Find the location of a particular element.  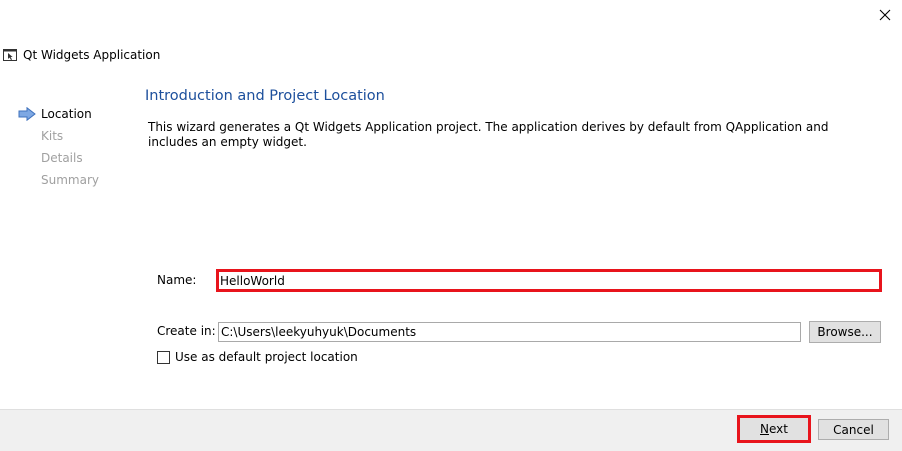

name-label: Name: is located at coordinates (177, 280).